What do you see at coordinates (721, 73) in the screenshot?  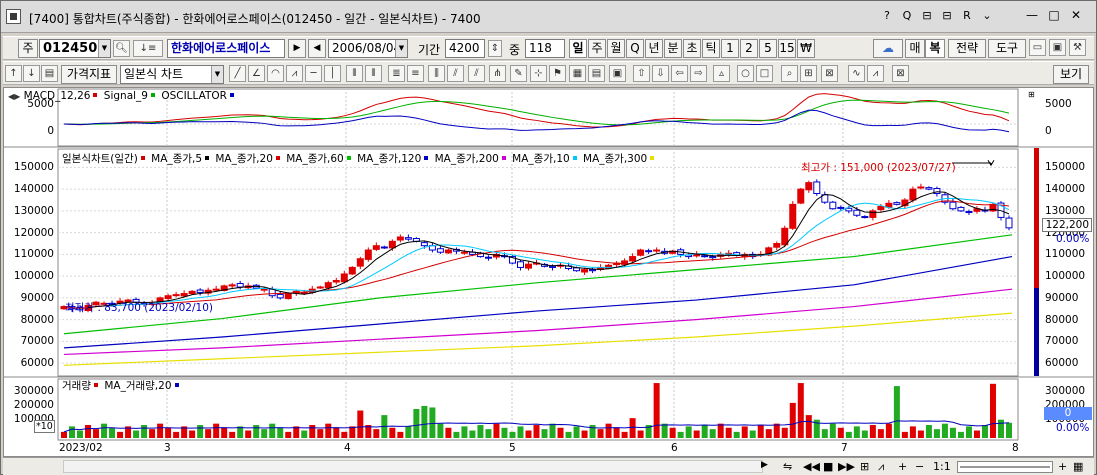 I see `triangle-icon: ▵` at bounding box center [721, 73].